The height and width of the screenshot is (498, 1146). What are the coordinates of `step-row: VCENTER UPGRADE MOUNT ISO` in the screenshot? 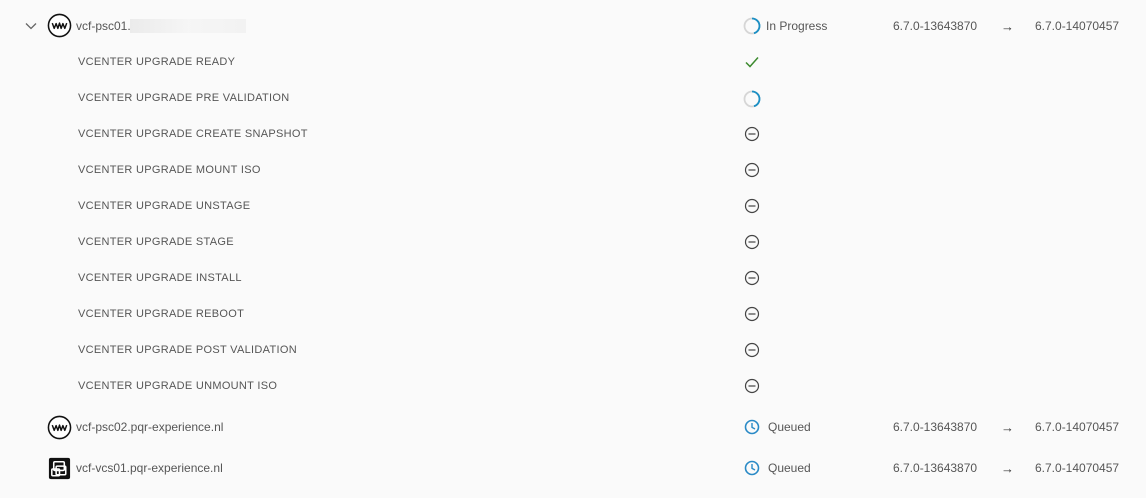 It's located at (573, 170).